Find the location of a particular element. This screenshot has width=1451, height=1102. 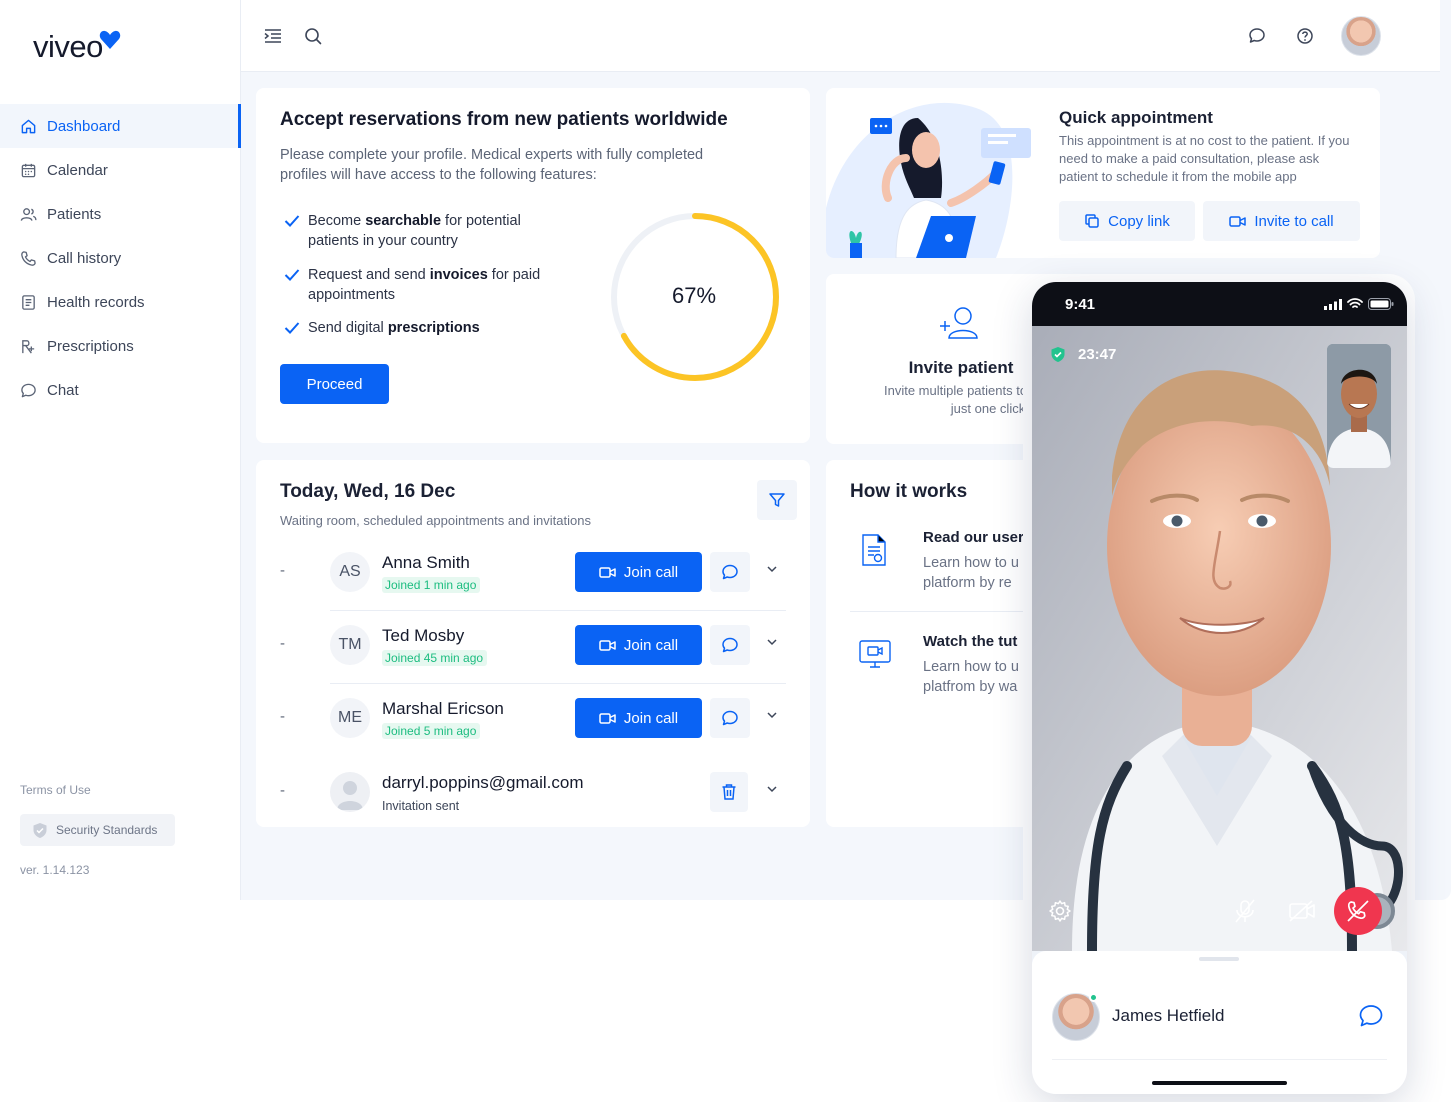

secure-shield-icon is located at coordinates (1058, 354).